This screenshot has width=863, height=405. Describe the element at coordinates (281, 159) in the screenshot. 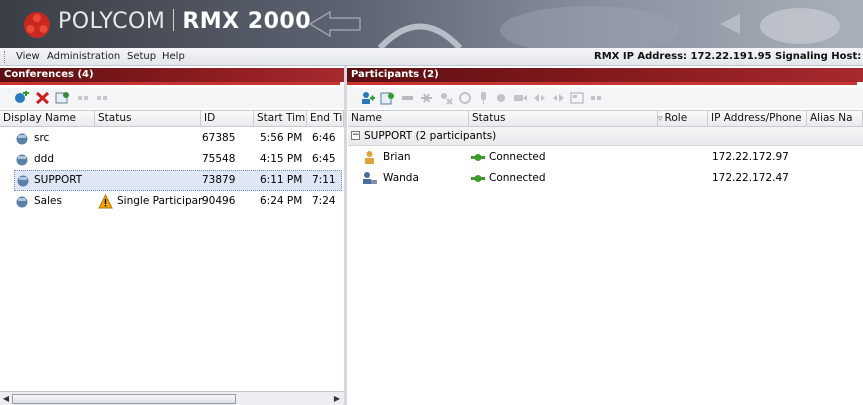

I see `conference-start: 4:15 PM` at that location.